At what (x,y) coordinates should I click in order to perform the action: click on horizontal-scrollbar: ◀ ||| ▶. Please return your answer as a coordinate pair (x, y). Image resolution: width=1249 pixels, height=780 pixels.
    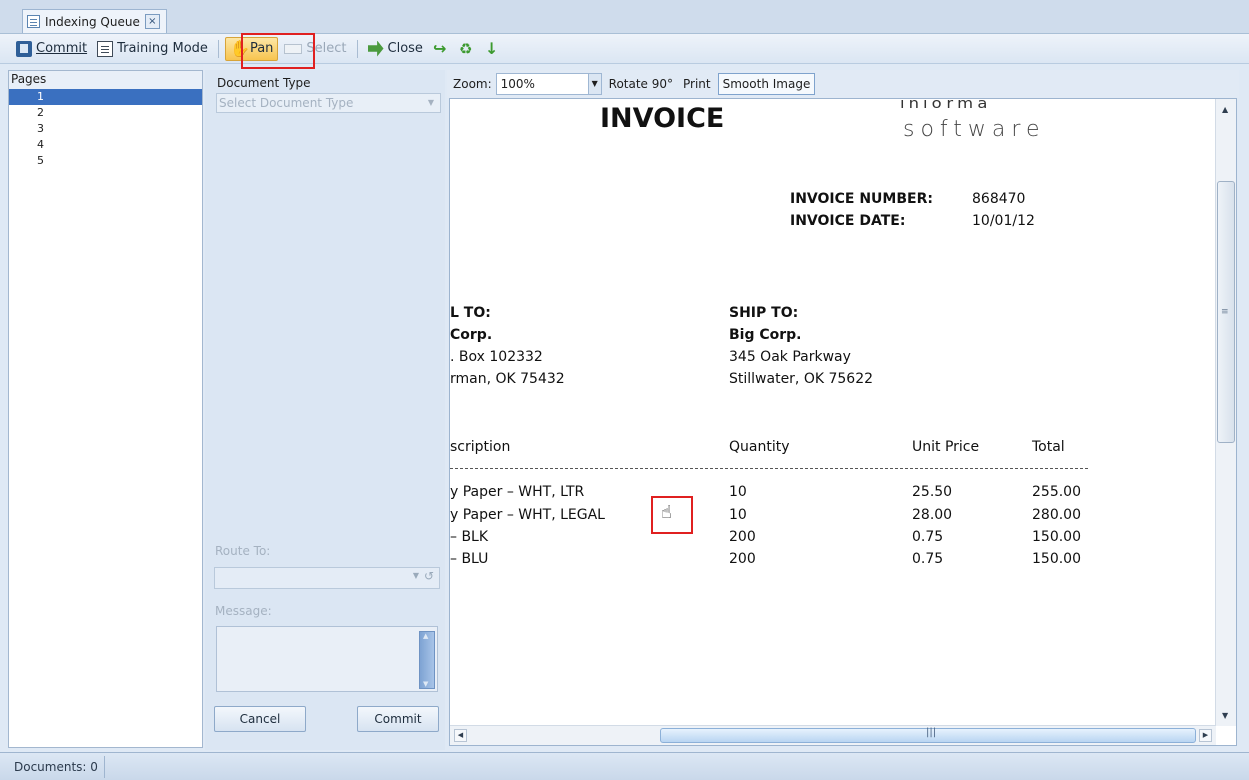
    Looking at the image, I should click on (833, 735).